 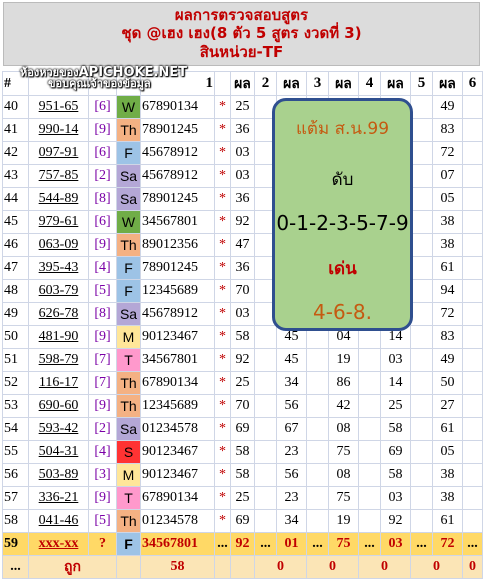 I want to click on score-v2: 0, so click(x=280, y=567).